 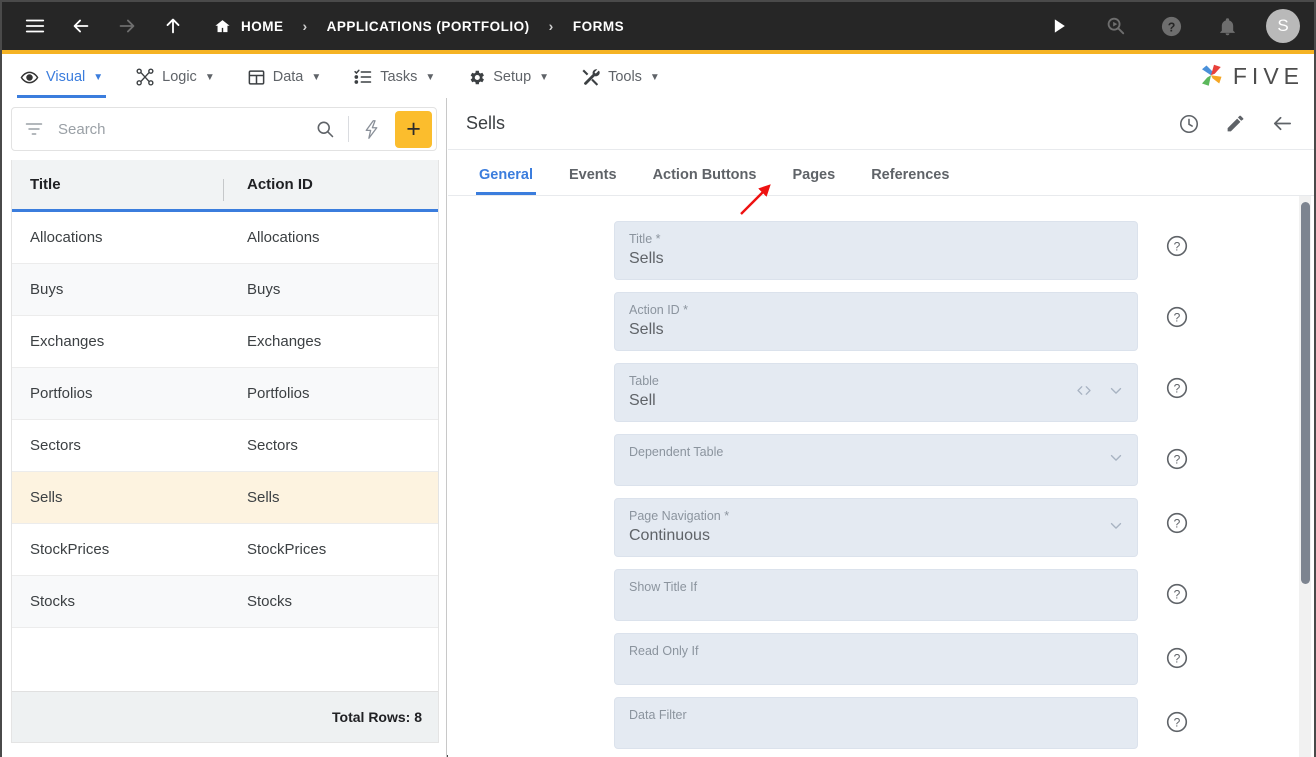 What do you see at coordinates (506, 181) in the screenshot?
I see `tab-general: General` at bounding box center [506, 181].